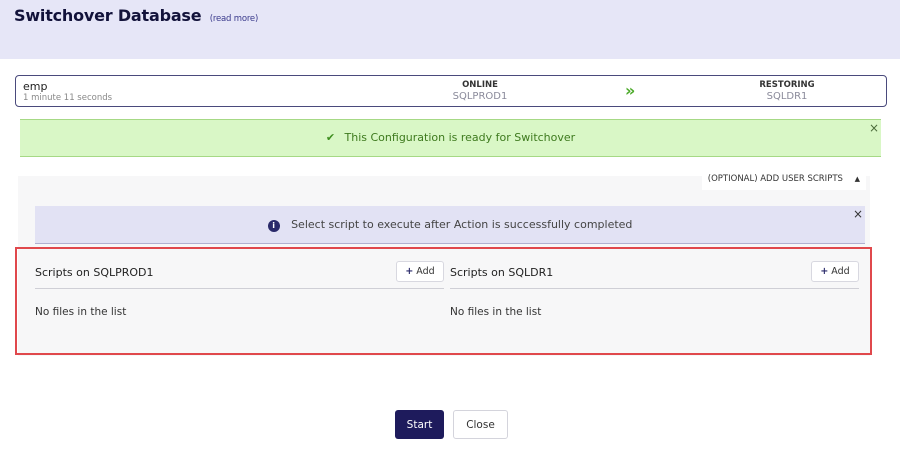  What do you see at coordinates (775, 179) in the screenshot?
I see `optional-scripts-label: (OPTIONAL) ADD USER SCRIPTS` at bounding box center [775, 179].